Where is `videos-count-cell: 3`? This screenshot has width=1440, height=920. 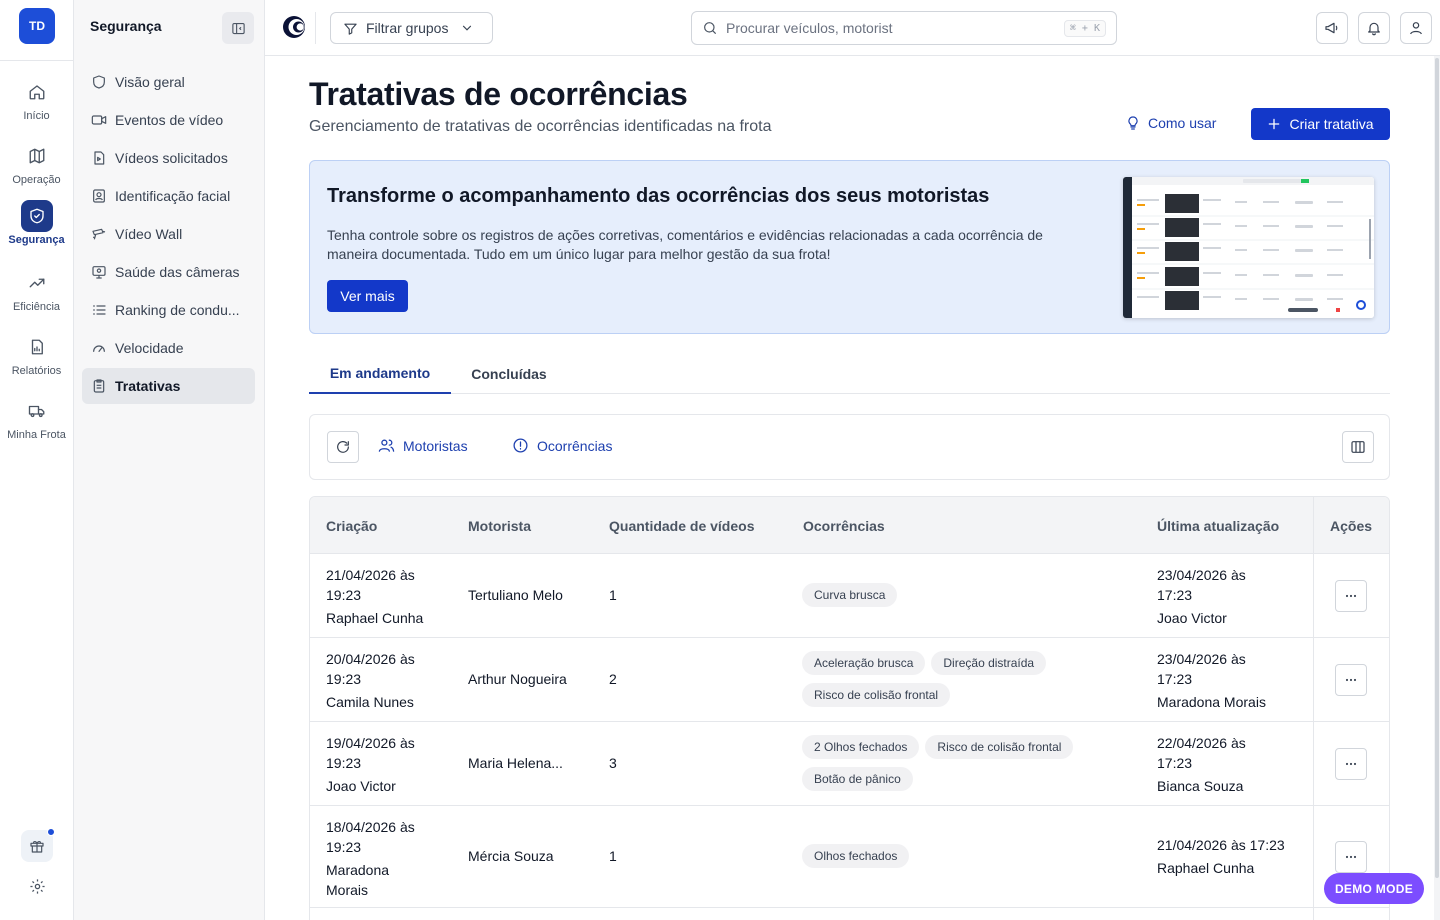
videos-count-cell: 3 is located at coordinates (613, 763).